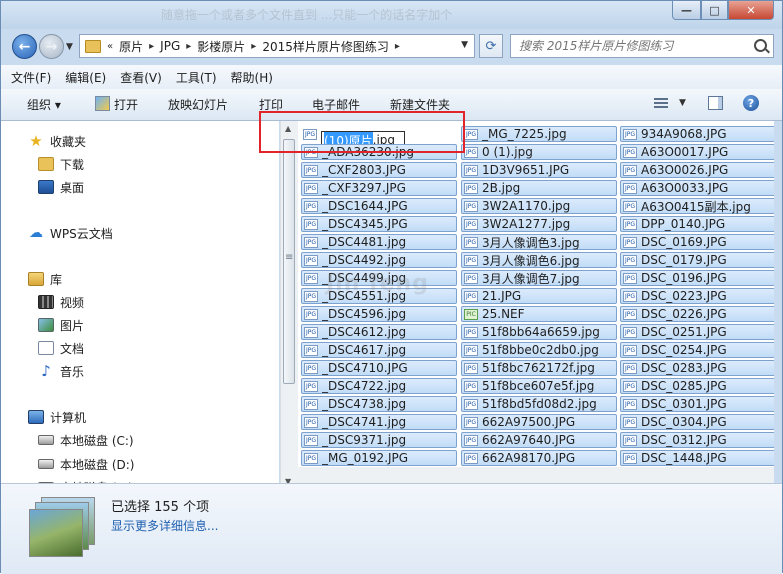  What do you see at coordinates (536, 475) in the screenshot?
I see `file-list-horizontal-scrollbar` at bounding box center [536, 475].